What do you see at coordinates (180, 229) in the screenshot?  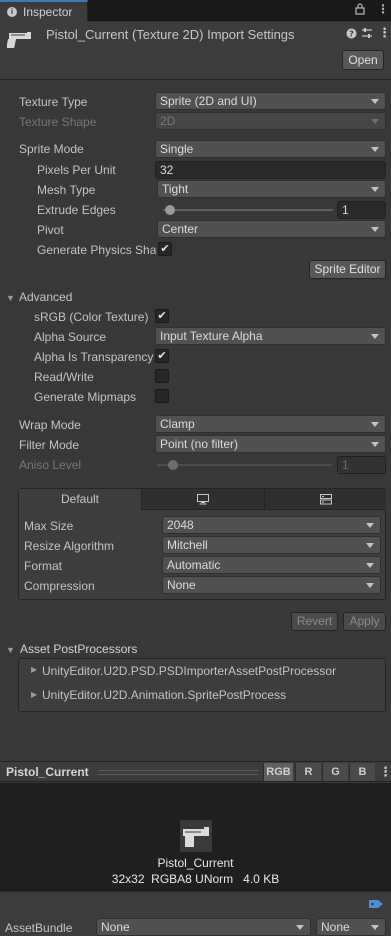 I see `pivot-value: Center` at bounding box center [180, 229].